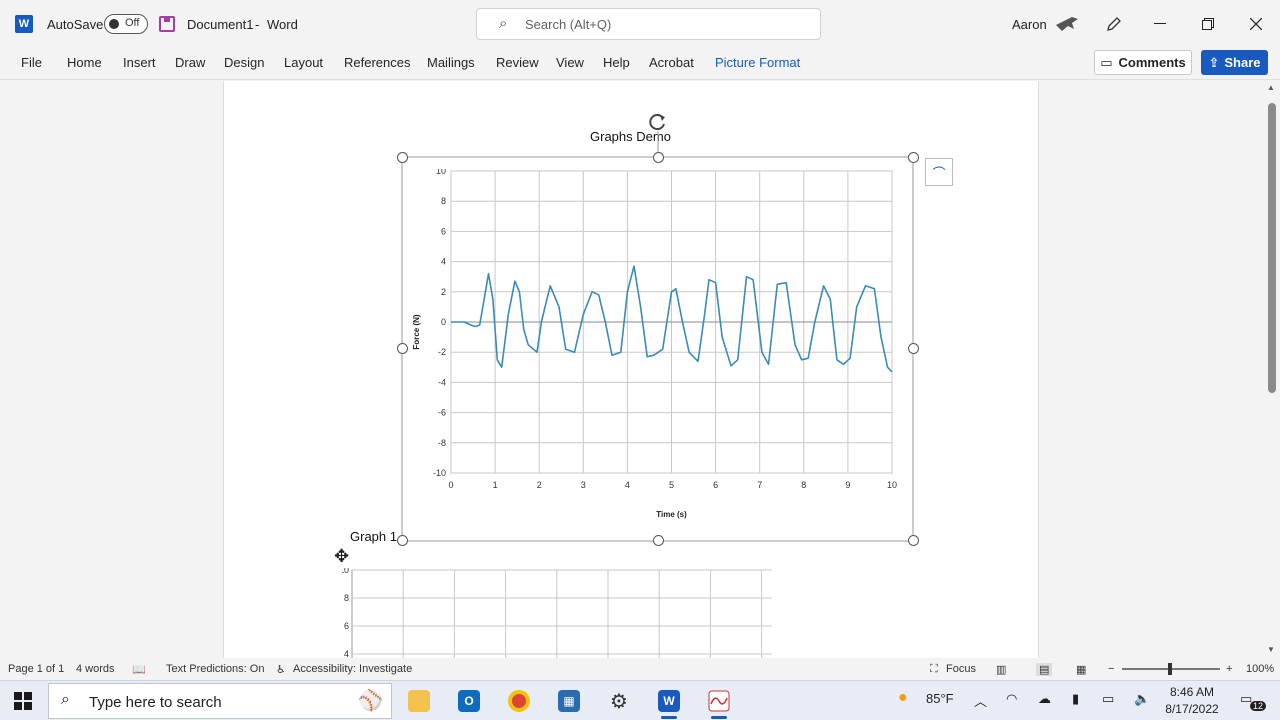 This screenshot has height=720, width=1280. What do you see at coordinates (282, 24) in the screenshot?
I see `app-name: Word` at bounding box center [282, 24].